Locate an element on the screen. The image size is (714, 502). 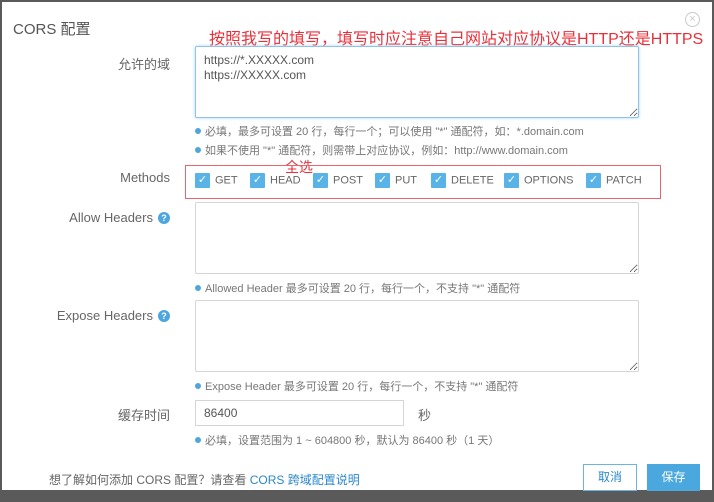
footer-help-text: 想了解如何添加 CORS 配置？请查看 CORS 跨域配置说明 is located at coordinates (204, 480).